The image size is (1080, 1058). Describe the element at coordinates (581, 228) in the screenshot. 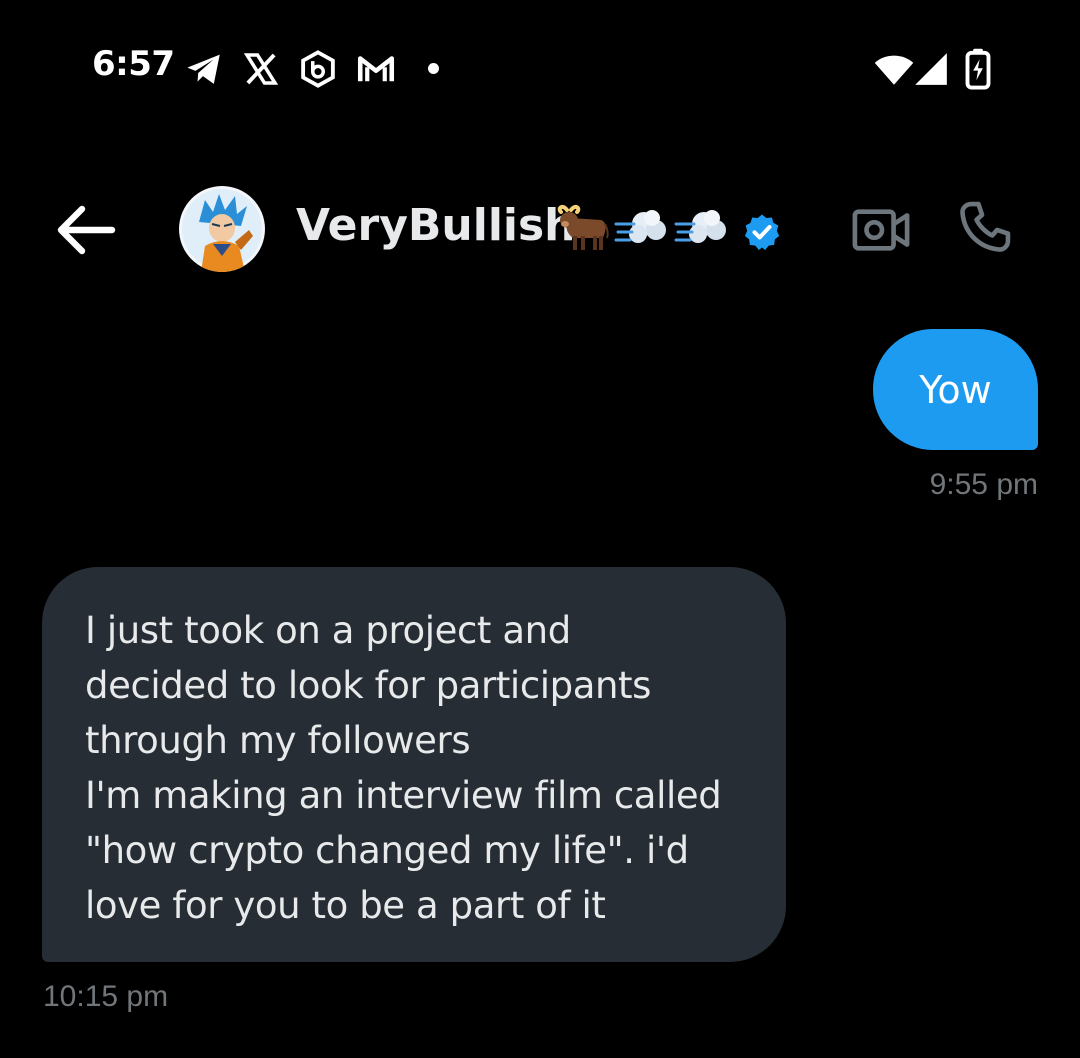

I see `ox-emoji` at that location.